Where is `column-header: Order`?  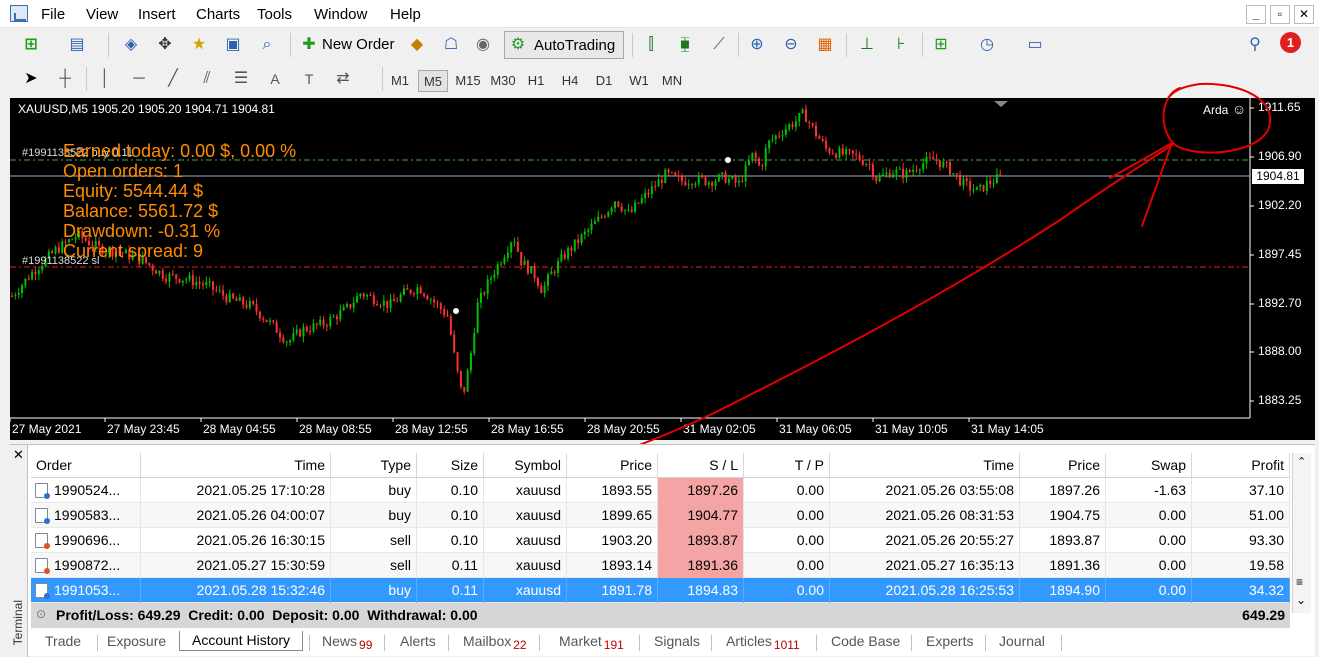
column-header: Order is located at coordinates (86, 465).